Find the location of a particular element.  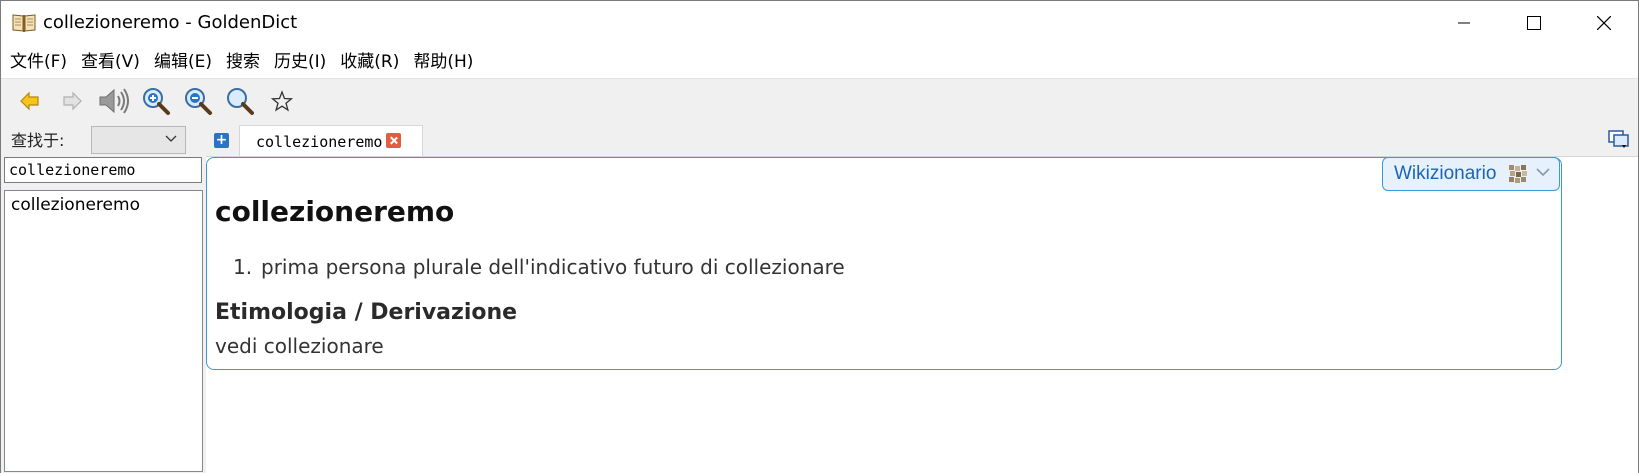

dictionary-badge: Wikizionario is located at coordinates (1471, 174).